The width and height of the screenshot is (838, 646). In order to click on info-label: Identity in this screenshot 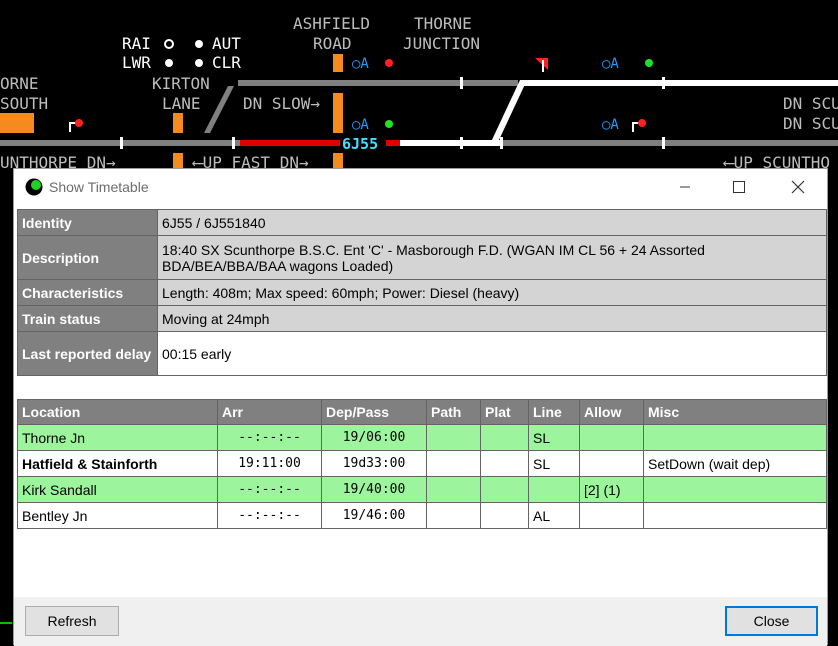, I will do `click(87, 222)`.